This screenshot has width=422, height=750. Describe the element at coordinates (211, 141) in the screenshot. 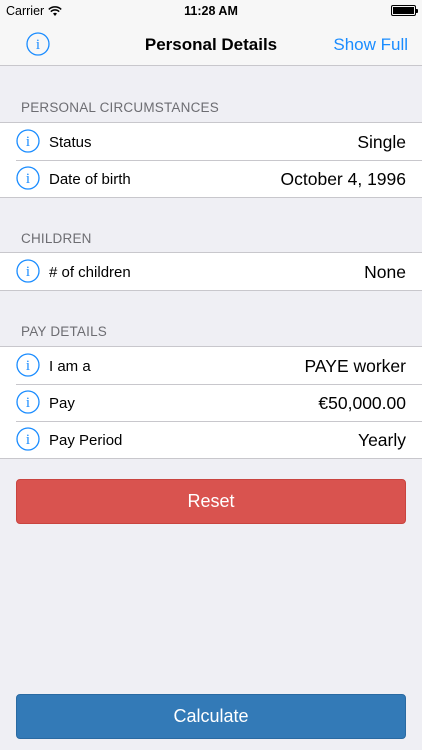

I see `status-row: i Status Single` at that location.